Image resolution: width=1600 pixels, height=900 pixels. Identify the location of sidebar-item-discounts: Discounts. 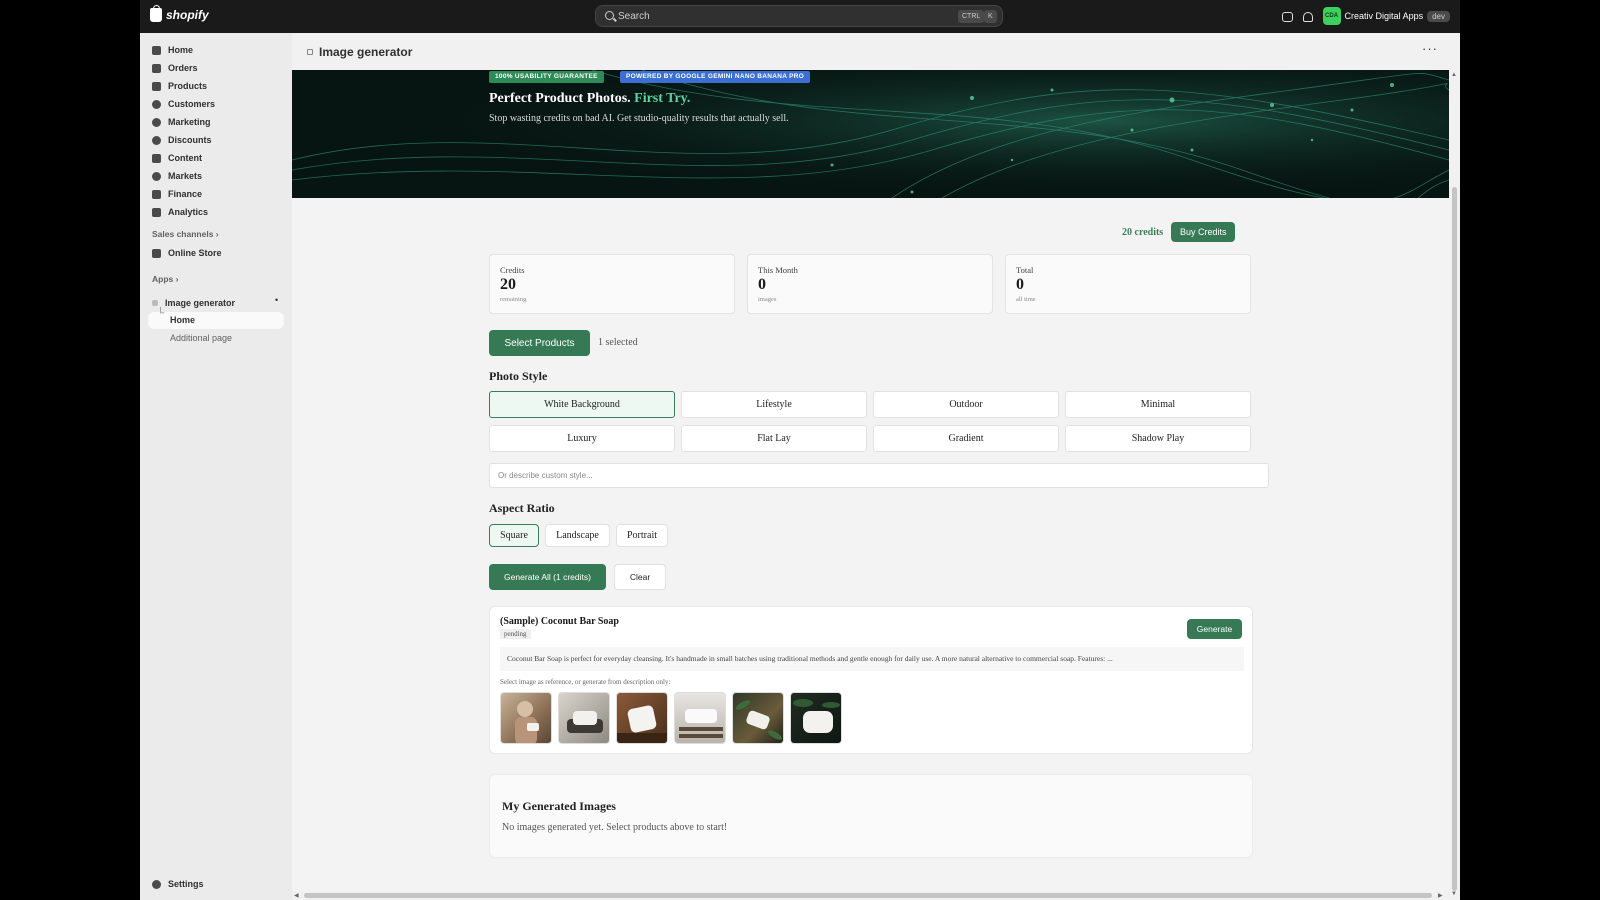
(182, 140).